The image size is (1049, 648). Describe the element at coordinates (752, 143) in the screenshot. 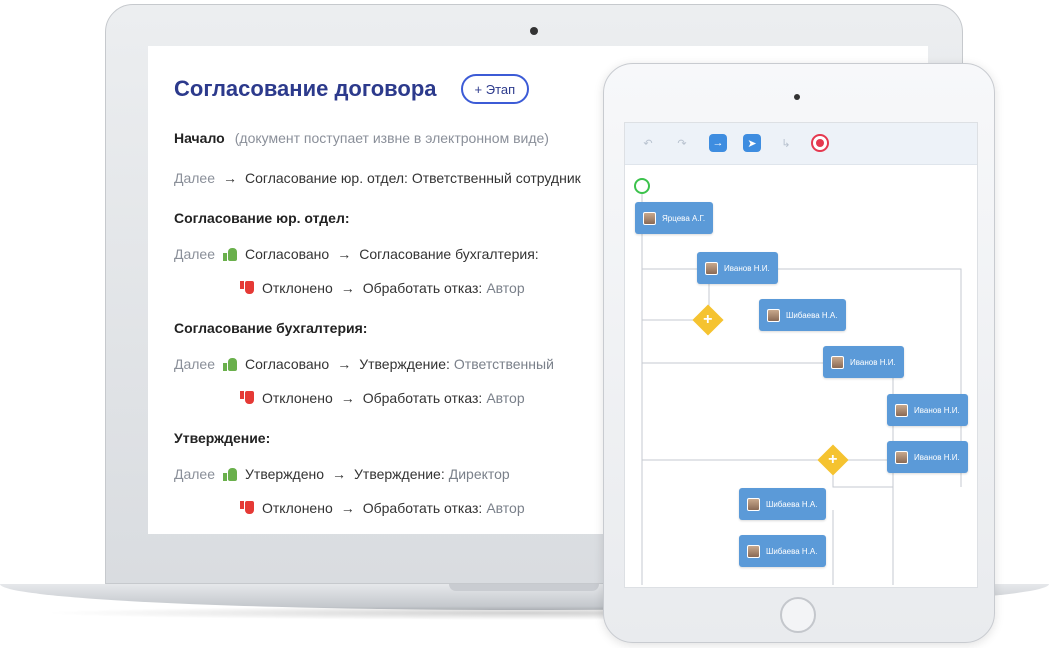

I see `send-icon: ➤` at that location.